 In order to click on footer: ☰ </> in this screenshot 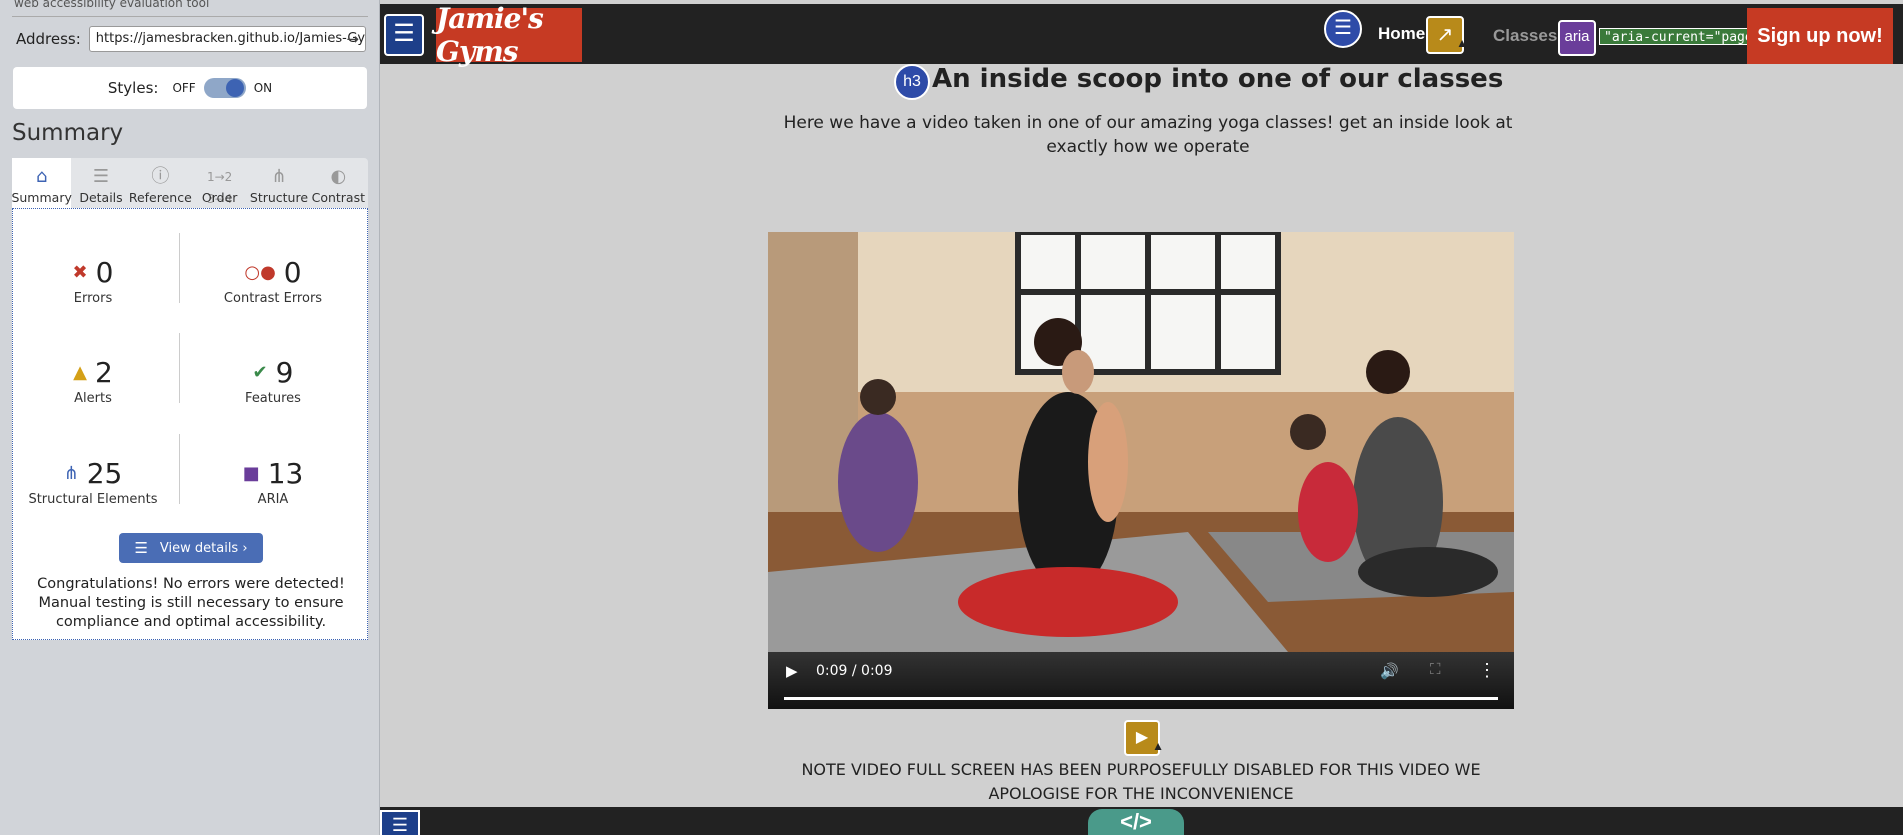, I will do `click(1141, 821)`.